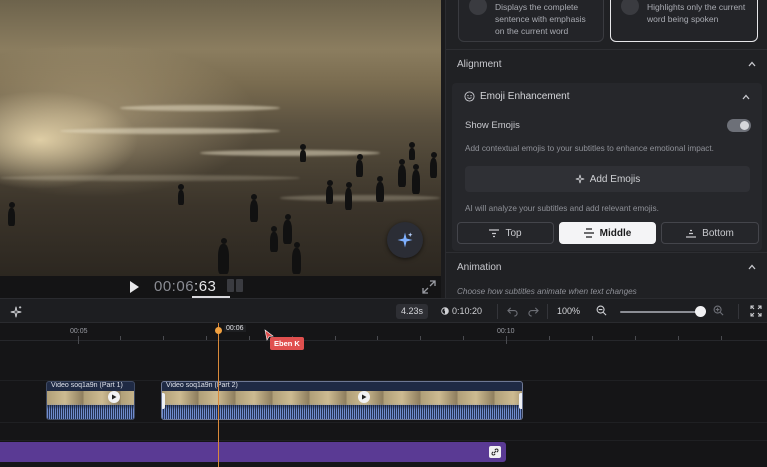  I want to click on timecode-frame-boxes, so click(235, 287).